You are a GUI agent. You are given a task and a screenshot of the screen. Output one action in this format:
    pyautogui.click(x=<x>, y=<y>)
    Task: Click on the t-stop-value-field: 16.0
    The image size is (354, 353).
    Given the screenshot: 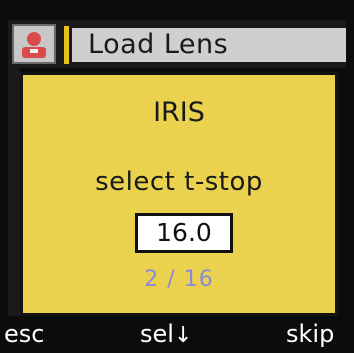 What is the action you would take?
    pyautogui.click(x=184, y=233)
    